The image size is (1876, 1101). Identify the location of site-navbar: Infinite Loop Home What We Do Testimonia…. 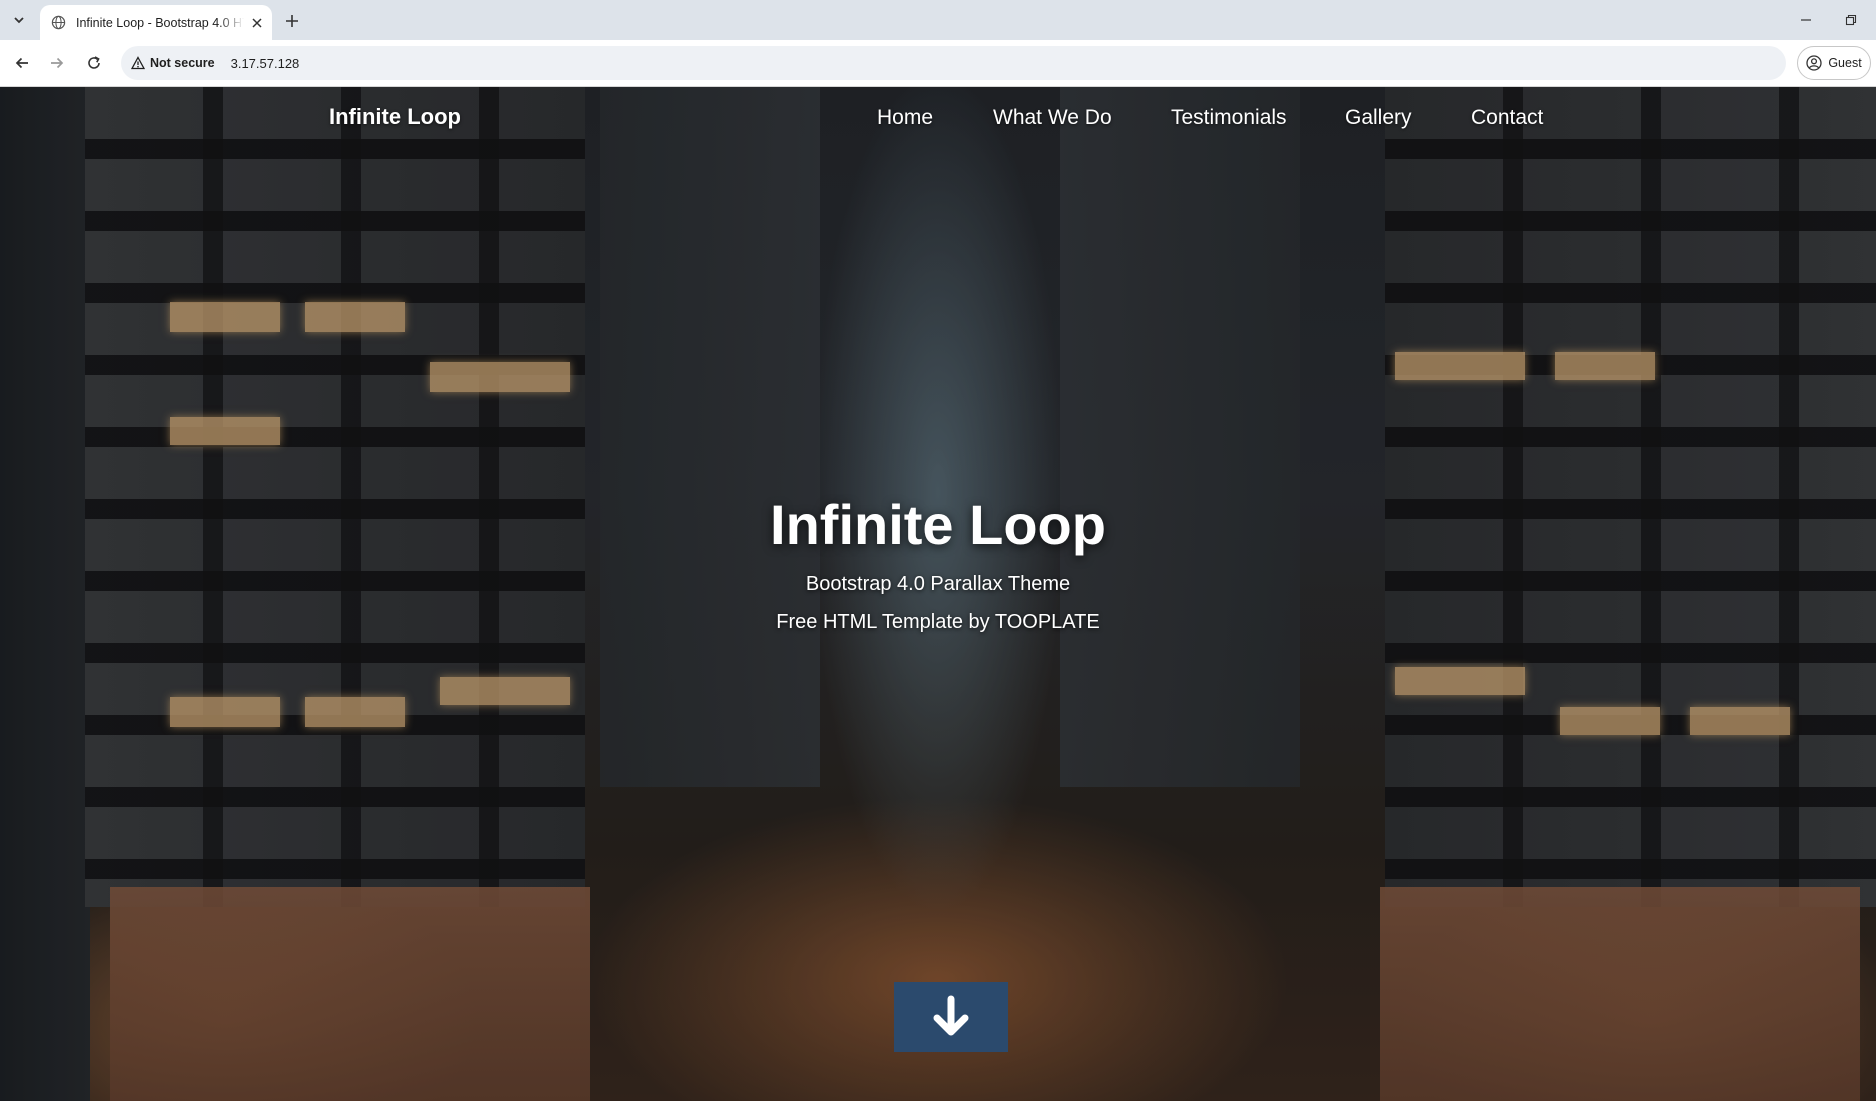
(938, 117).